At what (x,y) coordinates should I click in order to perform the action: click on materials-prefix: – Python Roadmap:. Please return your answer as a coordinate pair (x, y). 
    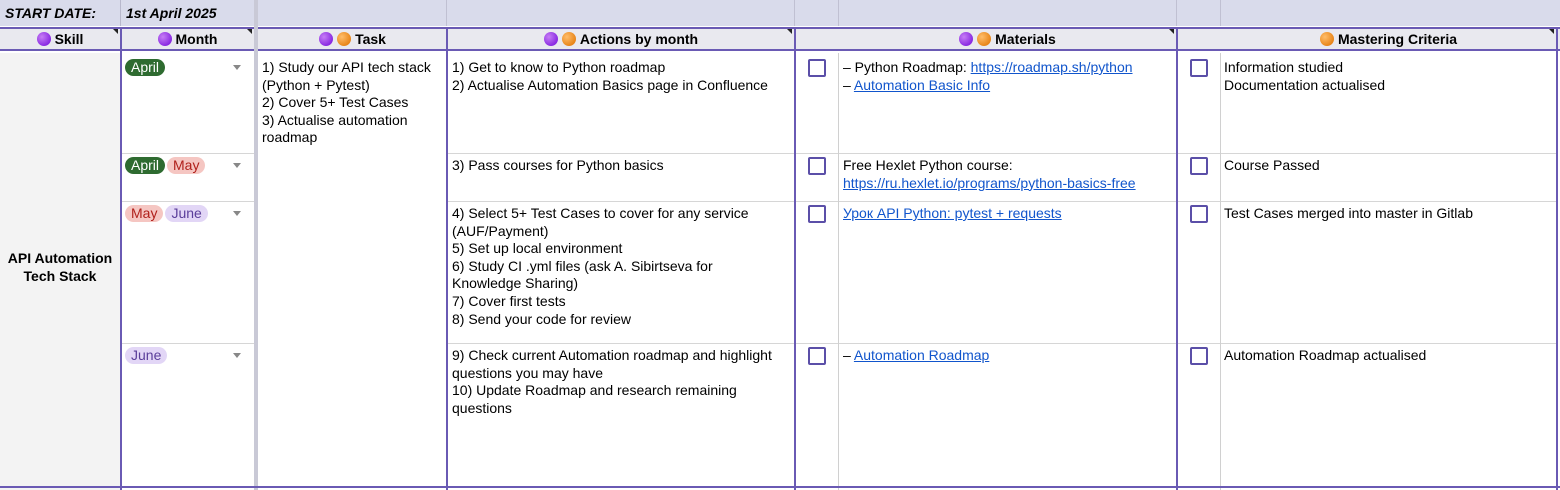
    Looking at the image, I should click on (907, 67).